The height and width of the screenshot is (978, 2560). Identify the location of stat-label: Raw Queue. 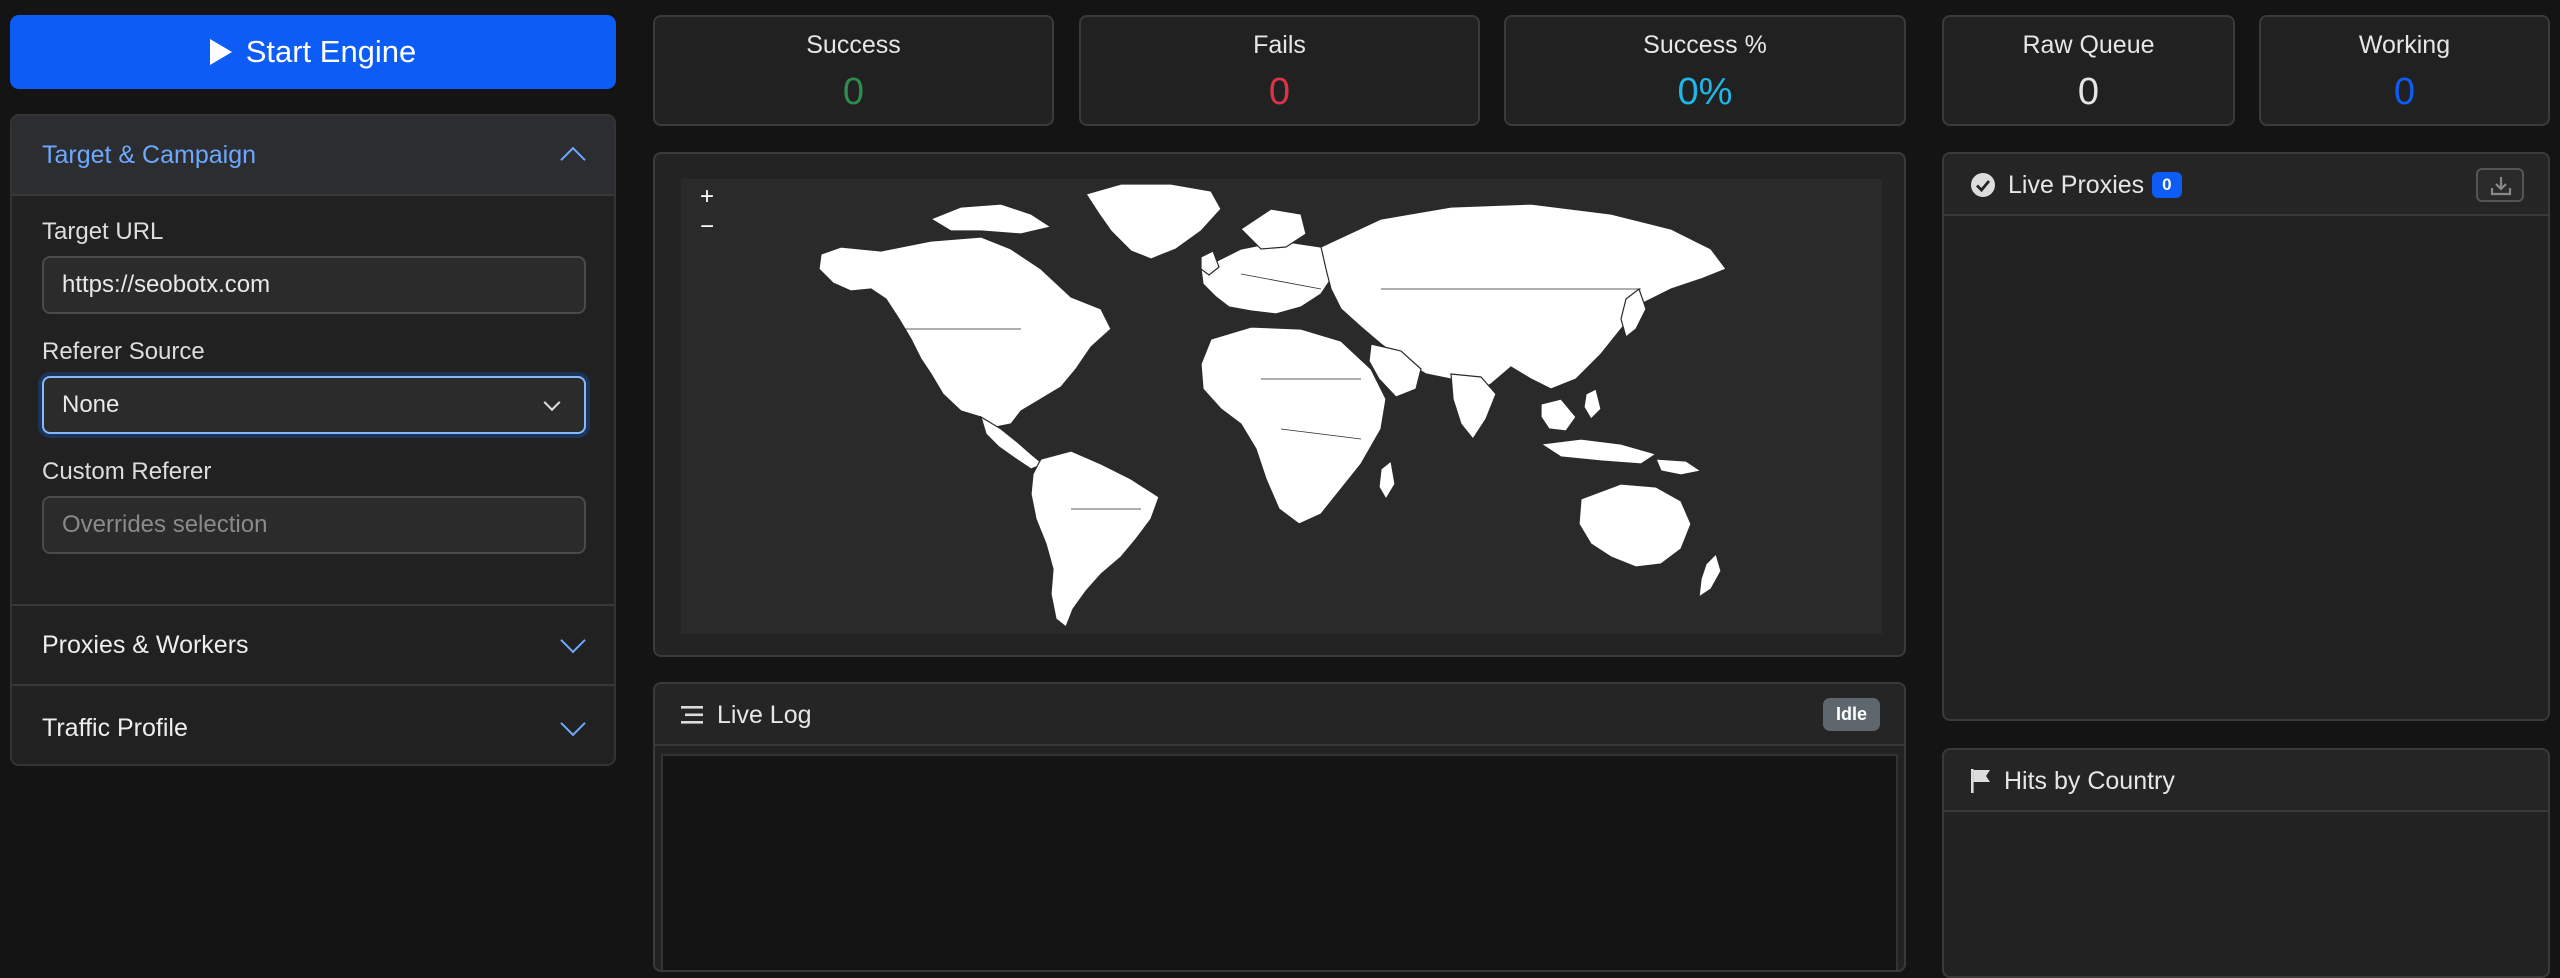
(2088, 45).